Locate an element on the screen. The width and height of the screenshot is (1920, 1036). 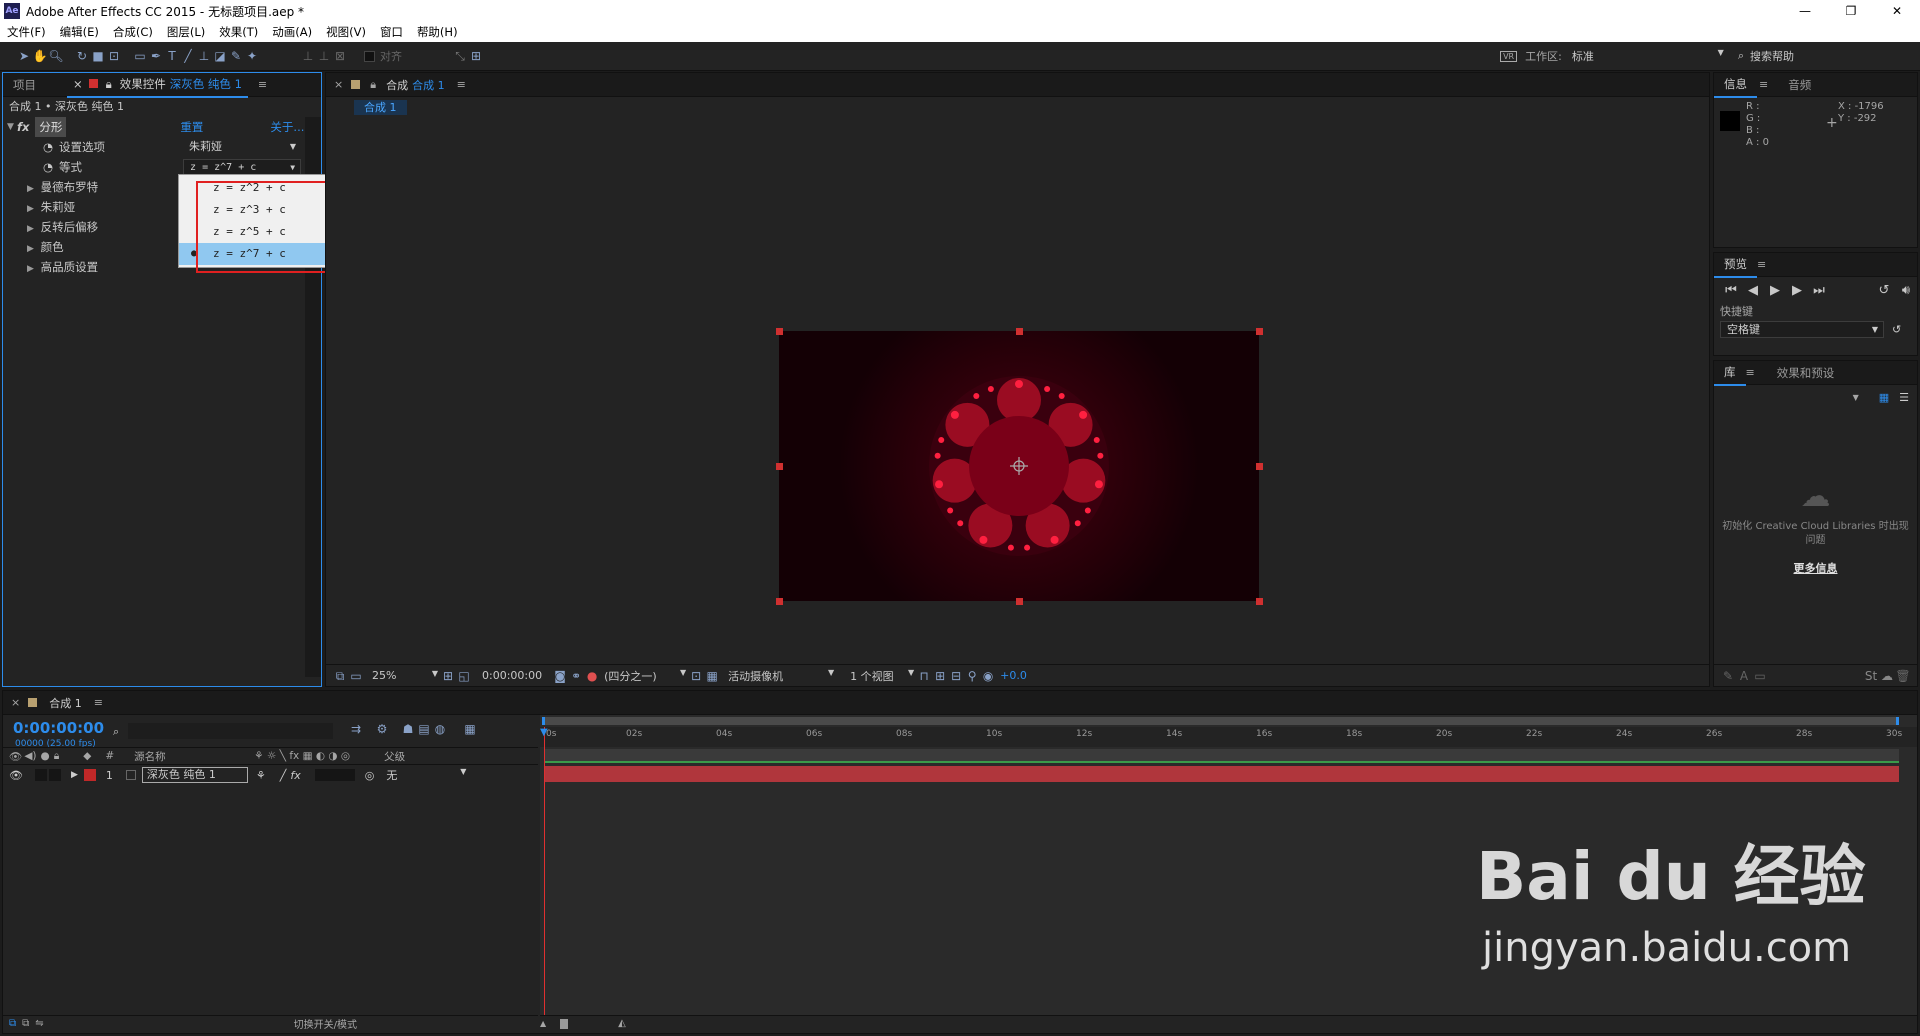
tab-effects-presets: 效果和预设 is located at coordinates (1806, 373).